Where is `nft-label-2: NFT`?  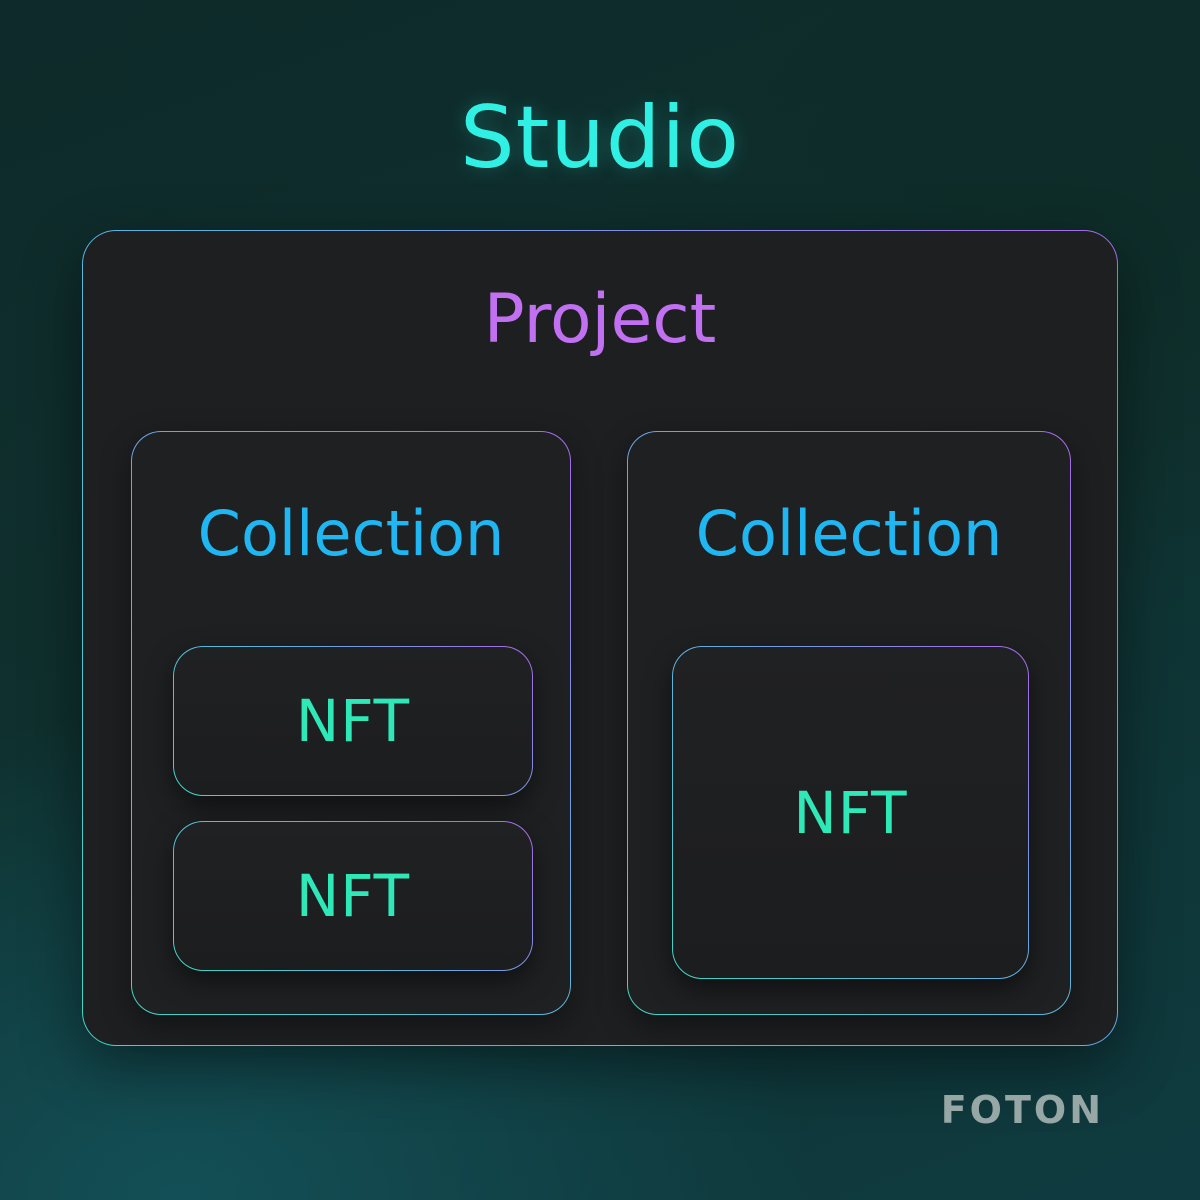
nft-label-2: NFT is located at coordinates (353, 896).